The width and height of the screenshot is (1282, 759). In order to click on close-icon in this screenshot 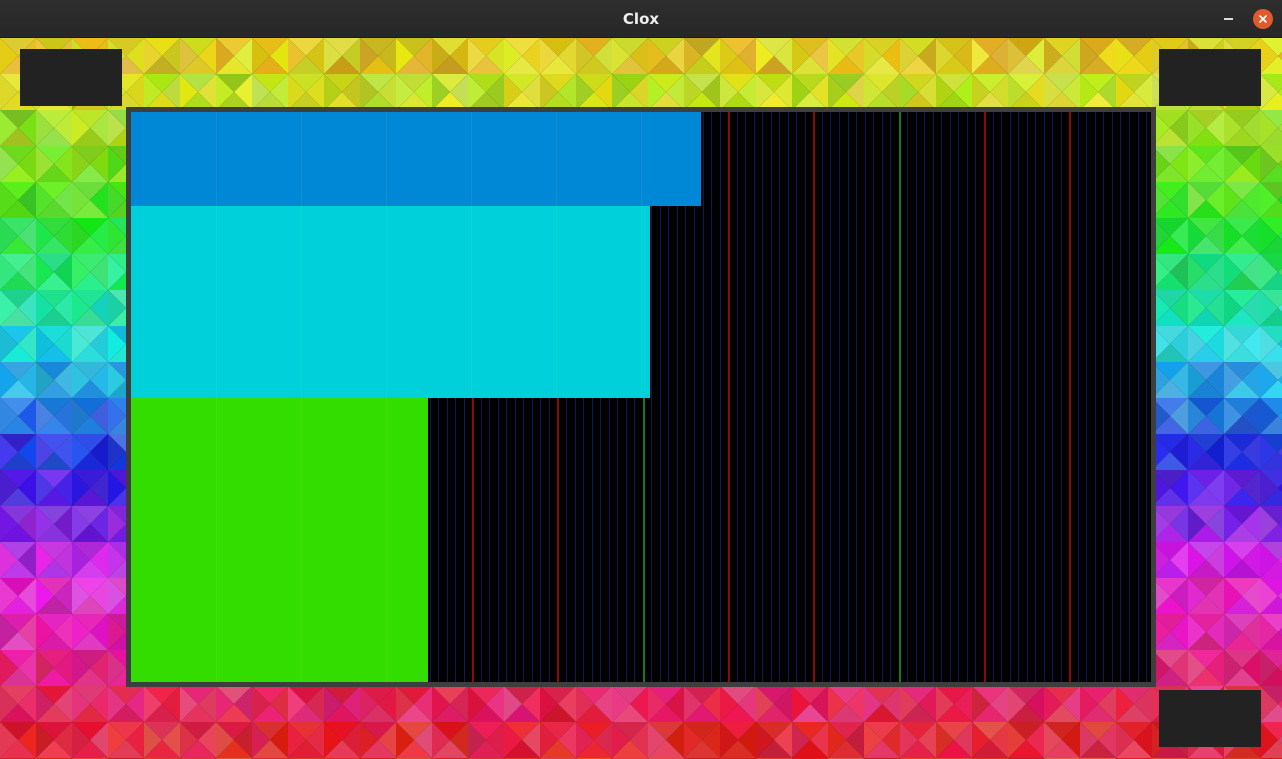, I will do `click(1263, 19)`.